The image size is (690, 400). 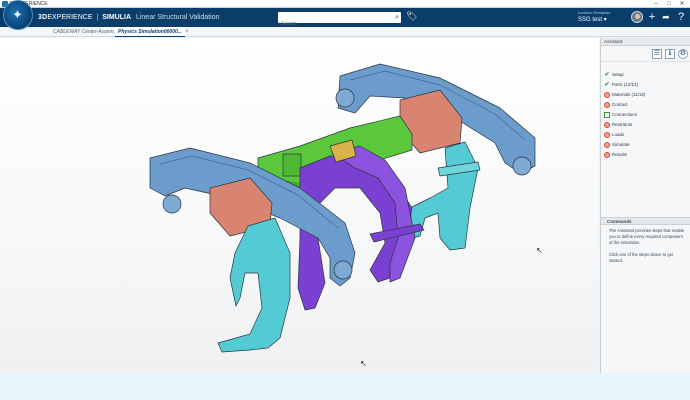 I want to click on step-simulate: Simulate, so click(x=645, y=145).